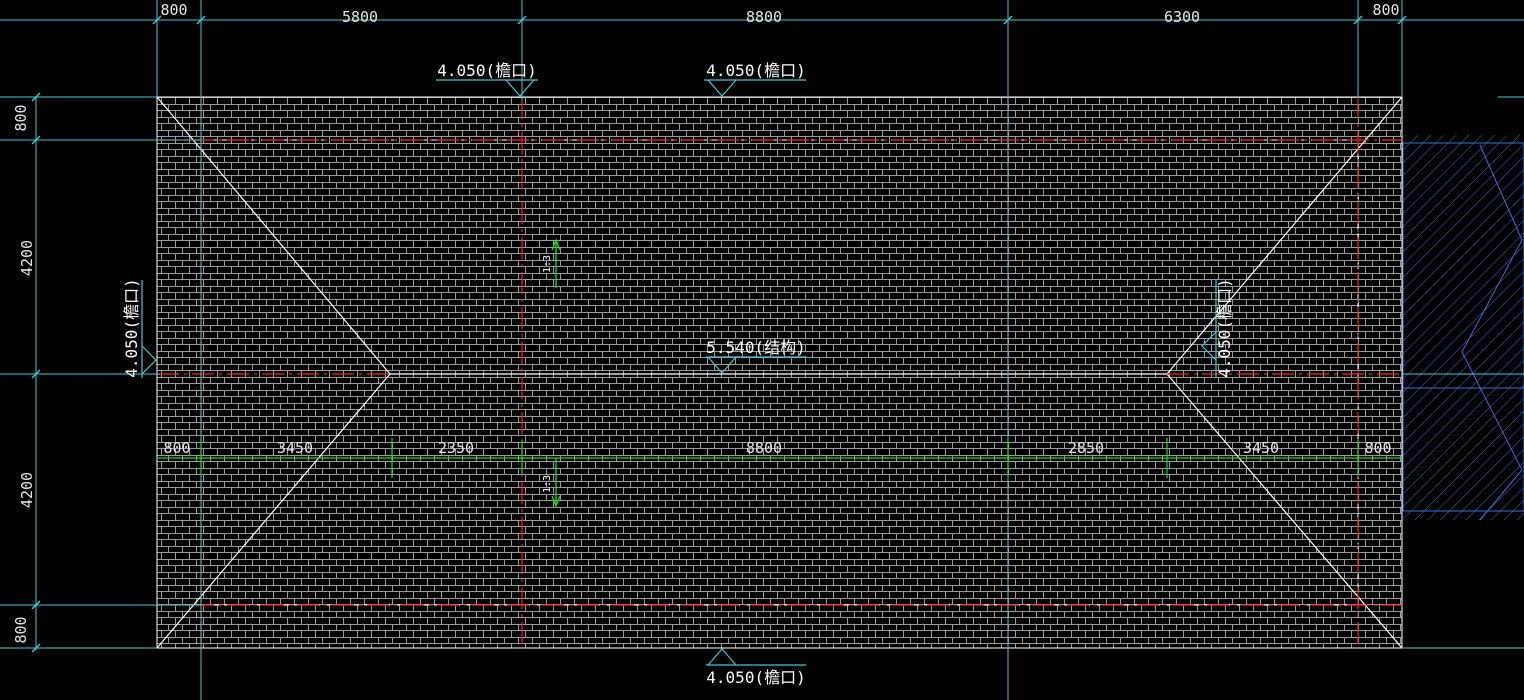  What do you see at coordinates (1086, 448) in the screenshot?
I see `mid-dim-5: 2850` at bounding box center [1086, 448].